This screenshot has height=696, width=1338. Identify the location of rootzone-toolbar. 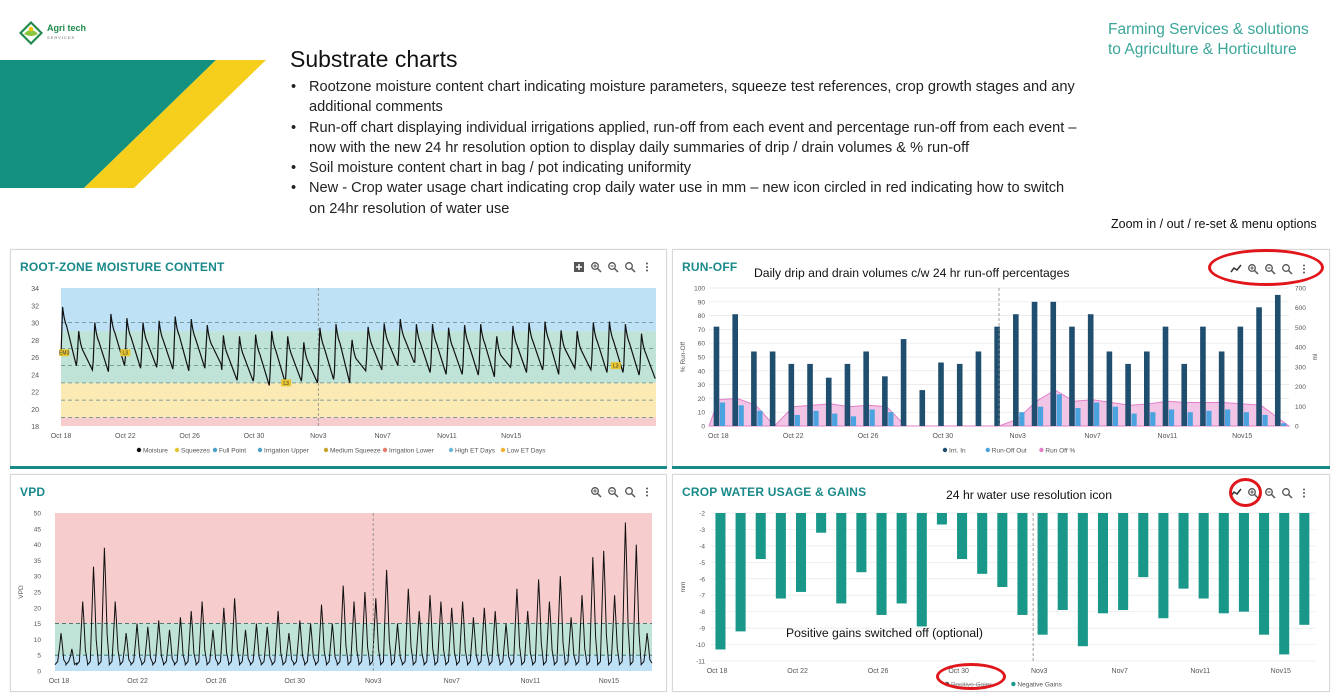
(613, 267).